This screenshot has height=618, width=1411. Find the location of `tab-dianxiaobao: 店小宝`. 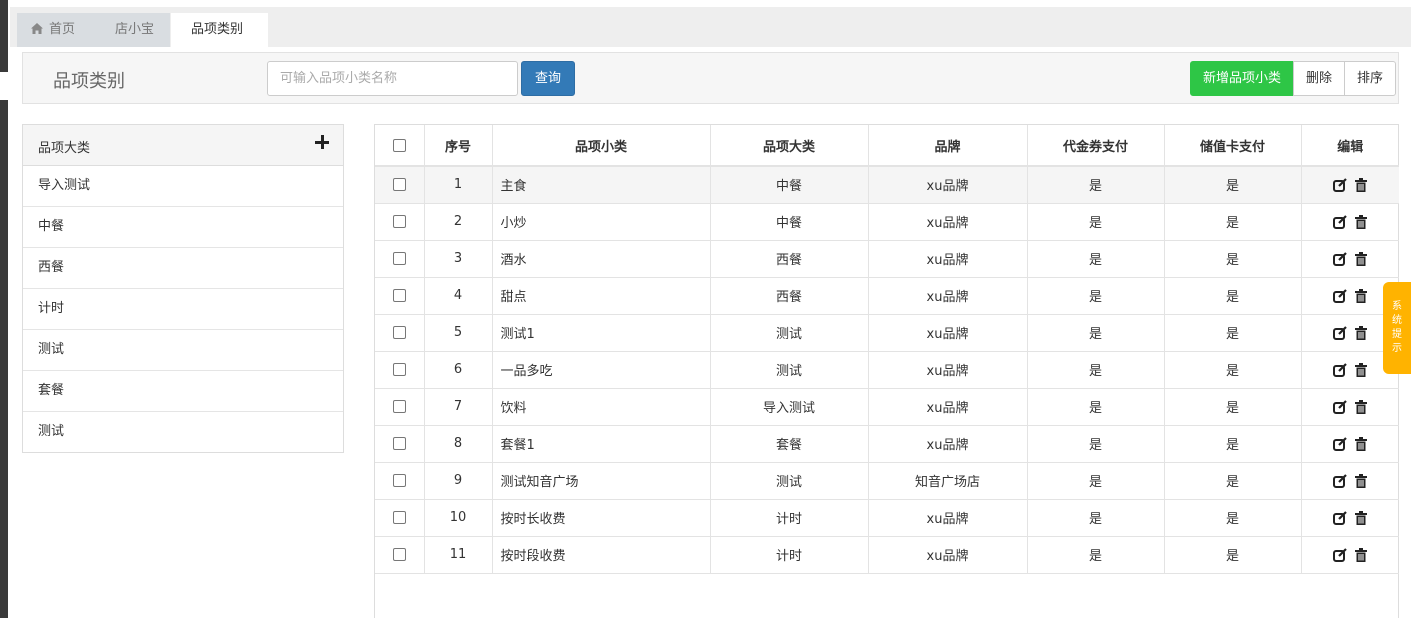

tab-dianxiaobao: 店小宝 is located at coordinates (135, 30).